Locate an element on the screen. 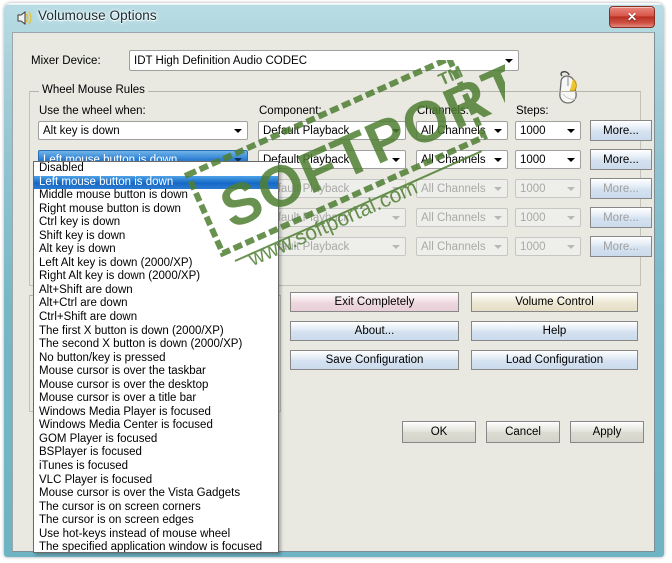 This screenshot has width=672, height=563. mixer-device-value: IDT High Definition Audio CODEC is located at coordinates (220, 61).